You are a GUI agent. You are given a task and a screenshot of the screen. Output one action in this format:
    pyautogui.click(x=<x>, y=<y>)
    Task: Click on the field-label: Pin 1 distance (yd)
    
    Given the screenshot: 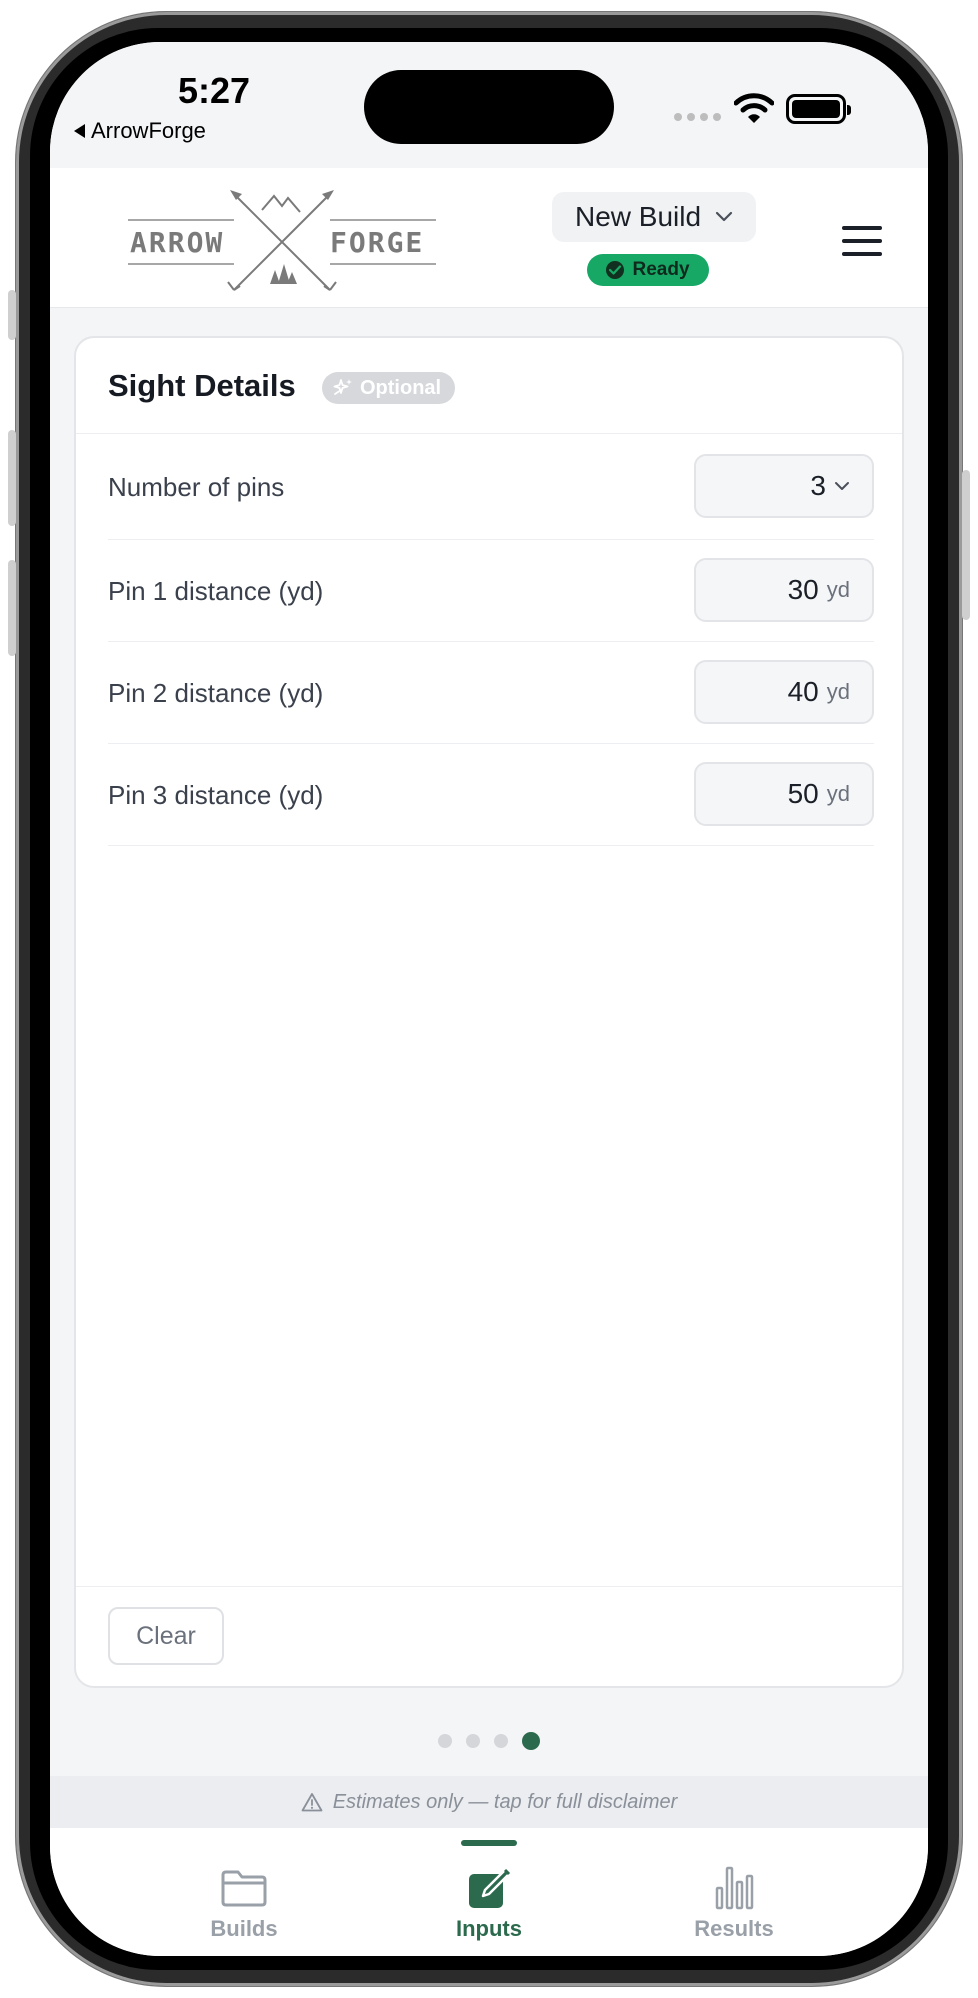 What is the action you would take?
    pyautogui.click(x=216, y=591)
    